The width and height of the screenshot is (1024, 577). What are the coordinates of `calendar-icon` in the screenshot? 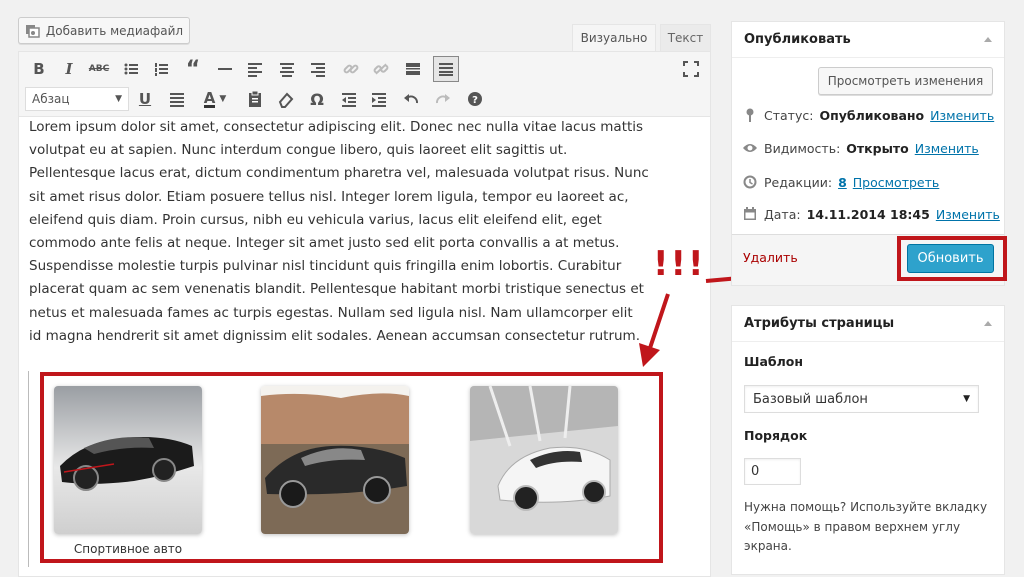 It's located at (750, 214).